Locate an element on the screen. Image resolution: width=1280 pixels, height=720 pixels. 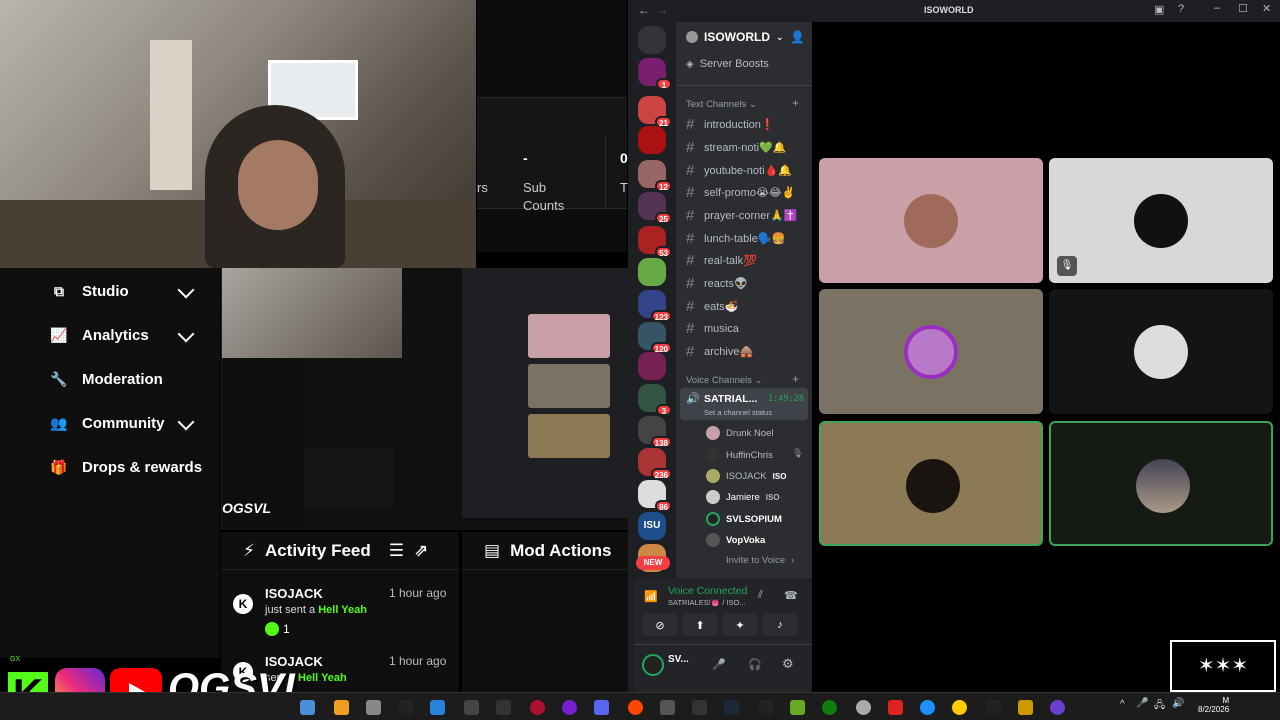
channel-lunch-table: # lunch-table🗣️🍔 is located at coordinates (735, 238).